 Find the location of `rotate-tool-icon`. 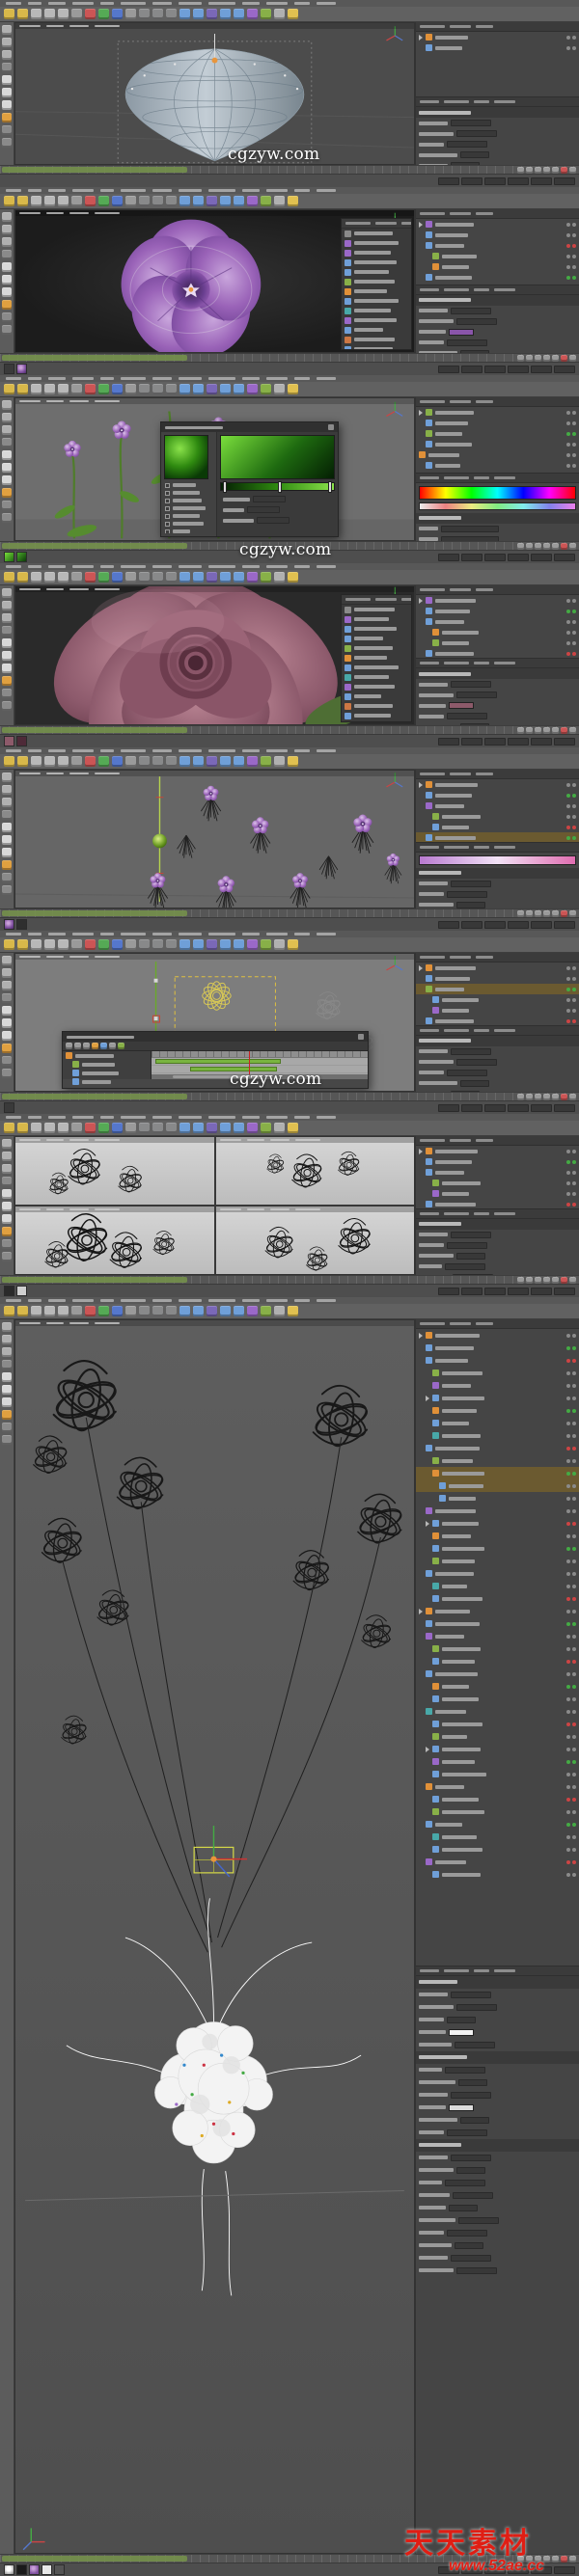

rotate-tool-icon is located at coordinates (63, 201).